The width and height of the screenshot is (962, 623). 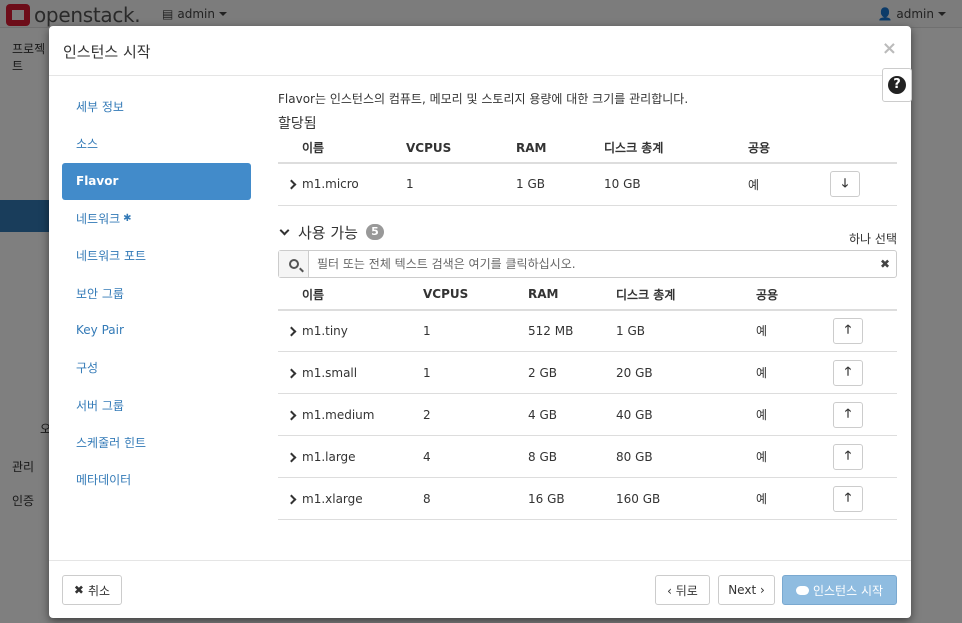 I want to click on required-icon: ✱, so click(x=127, y=219).